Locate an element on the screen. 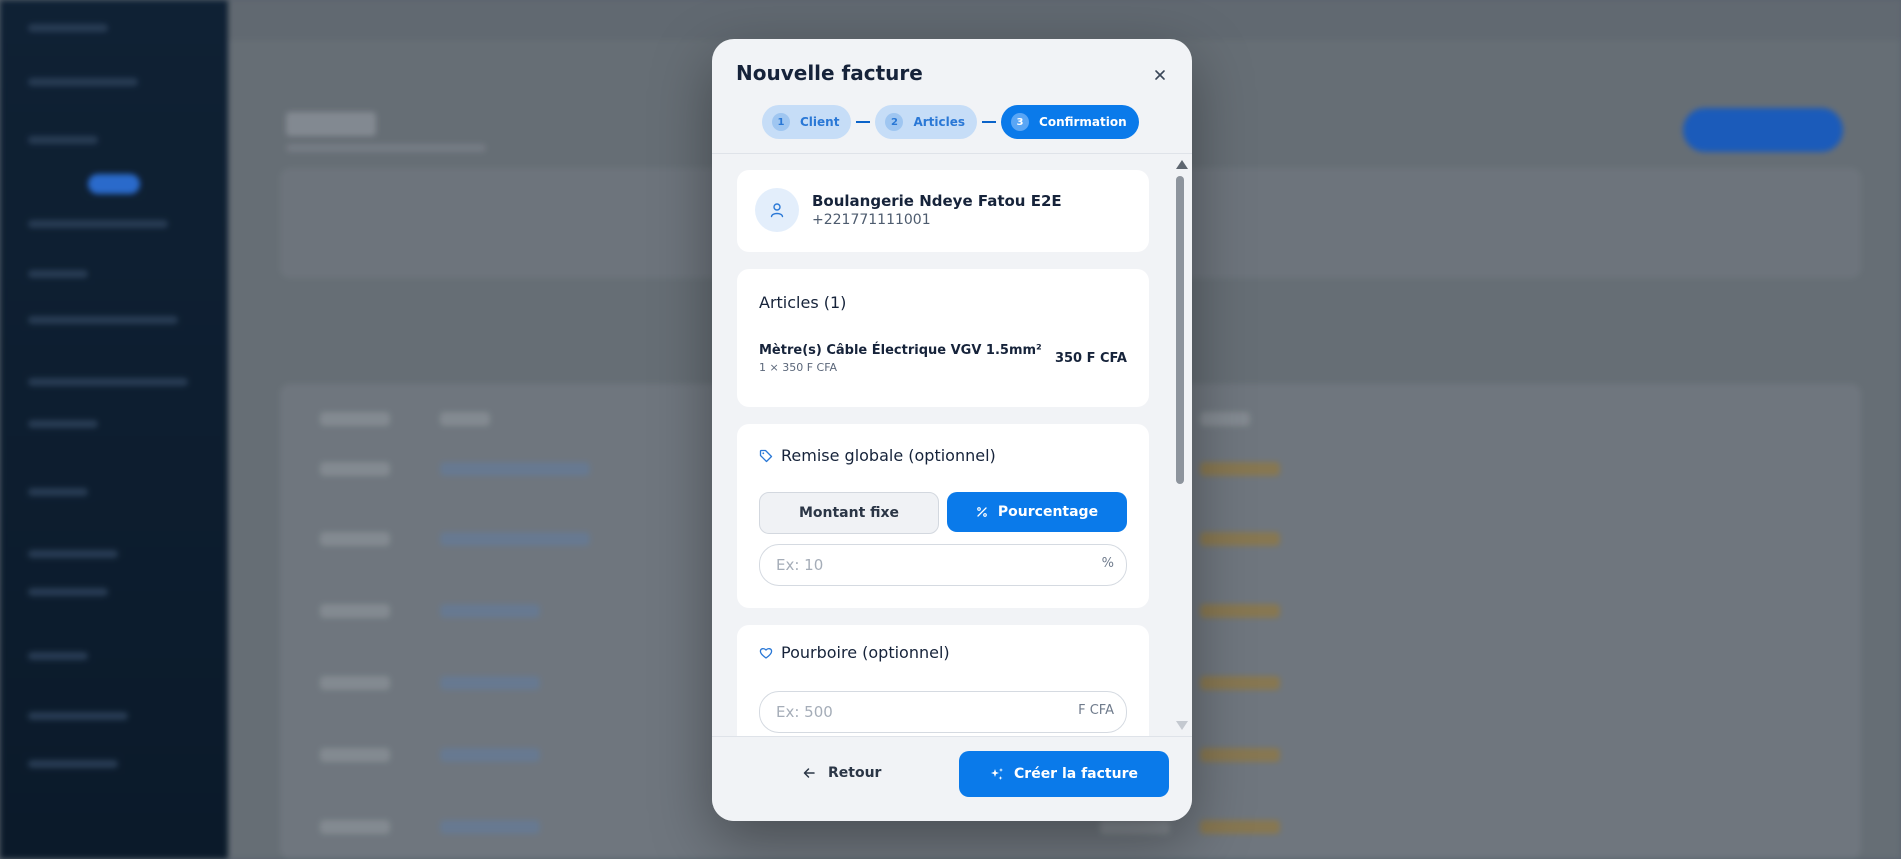 The height and width of the screenshot is (859, 1901). tip-header: Pourboire (optionnel) is located at coordinates (854, 652).